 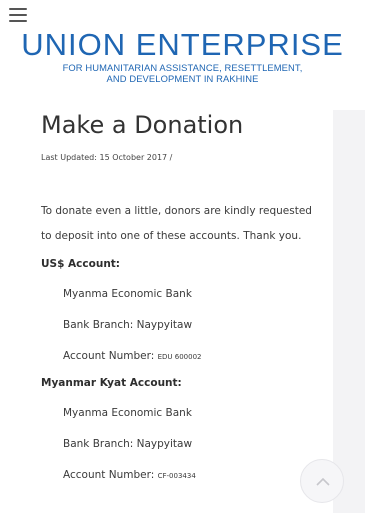 I want to click on usd-account-number: Account Number: EDU 600002, so click(x=132, y=356).